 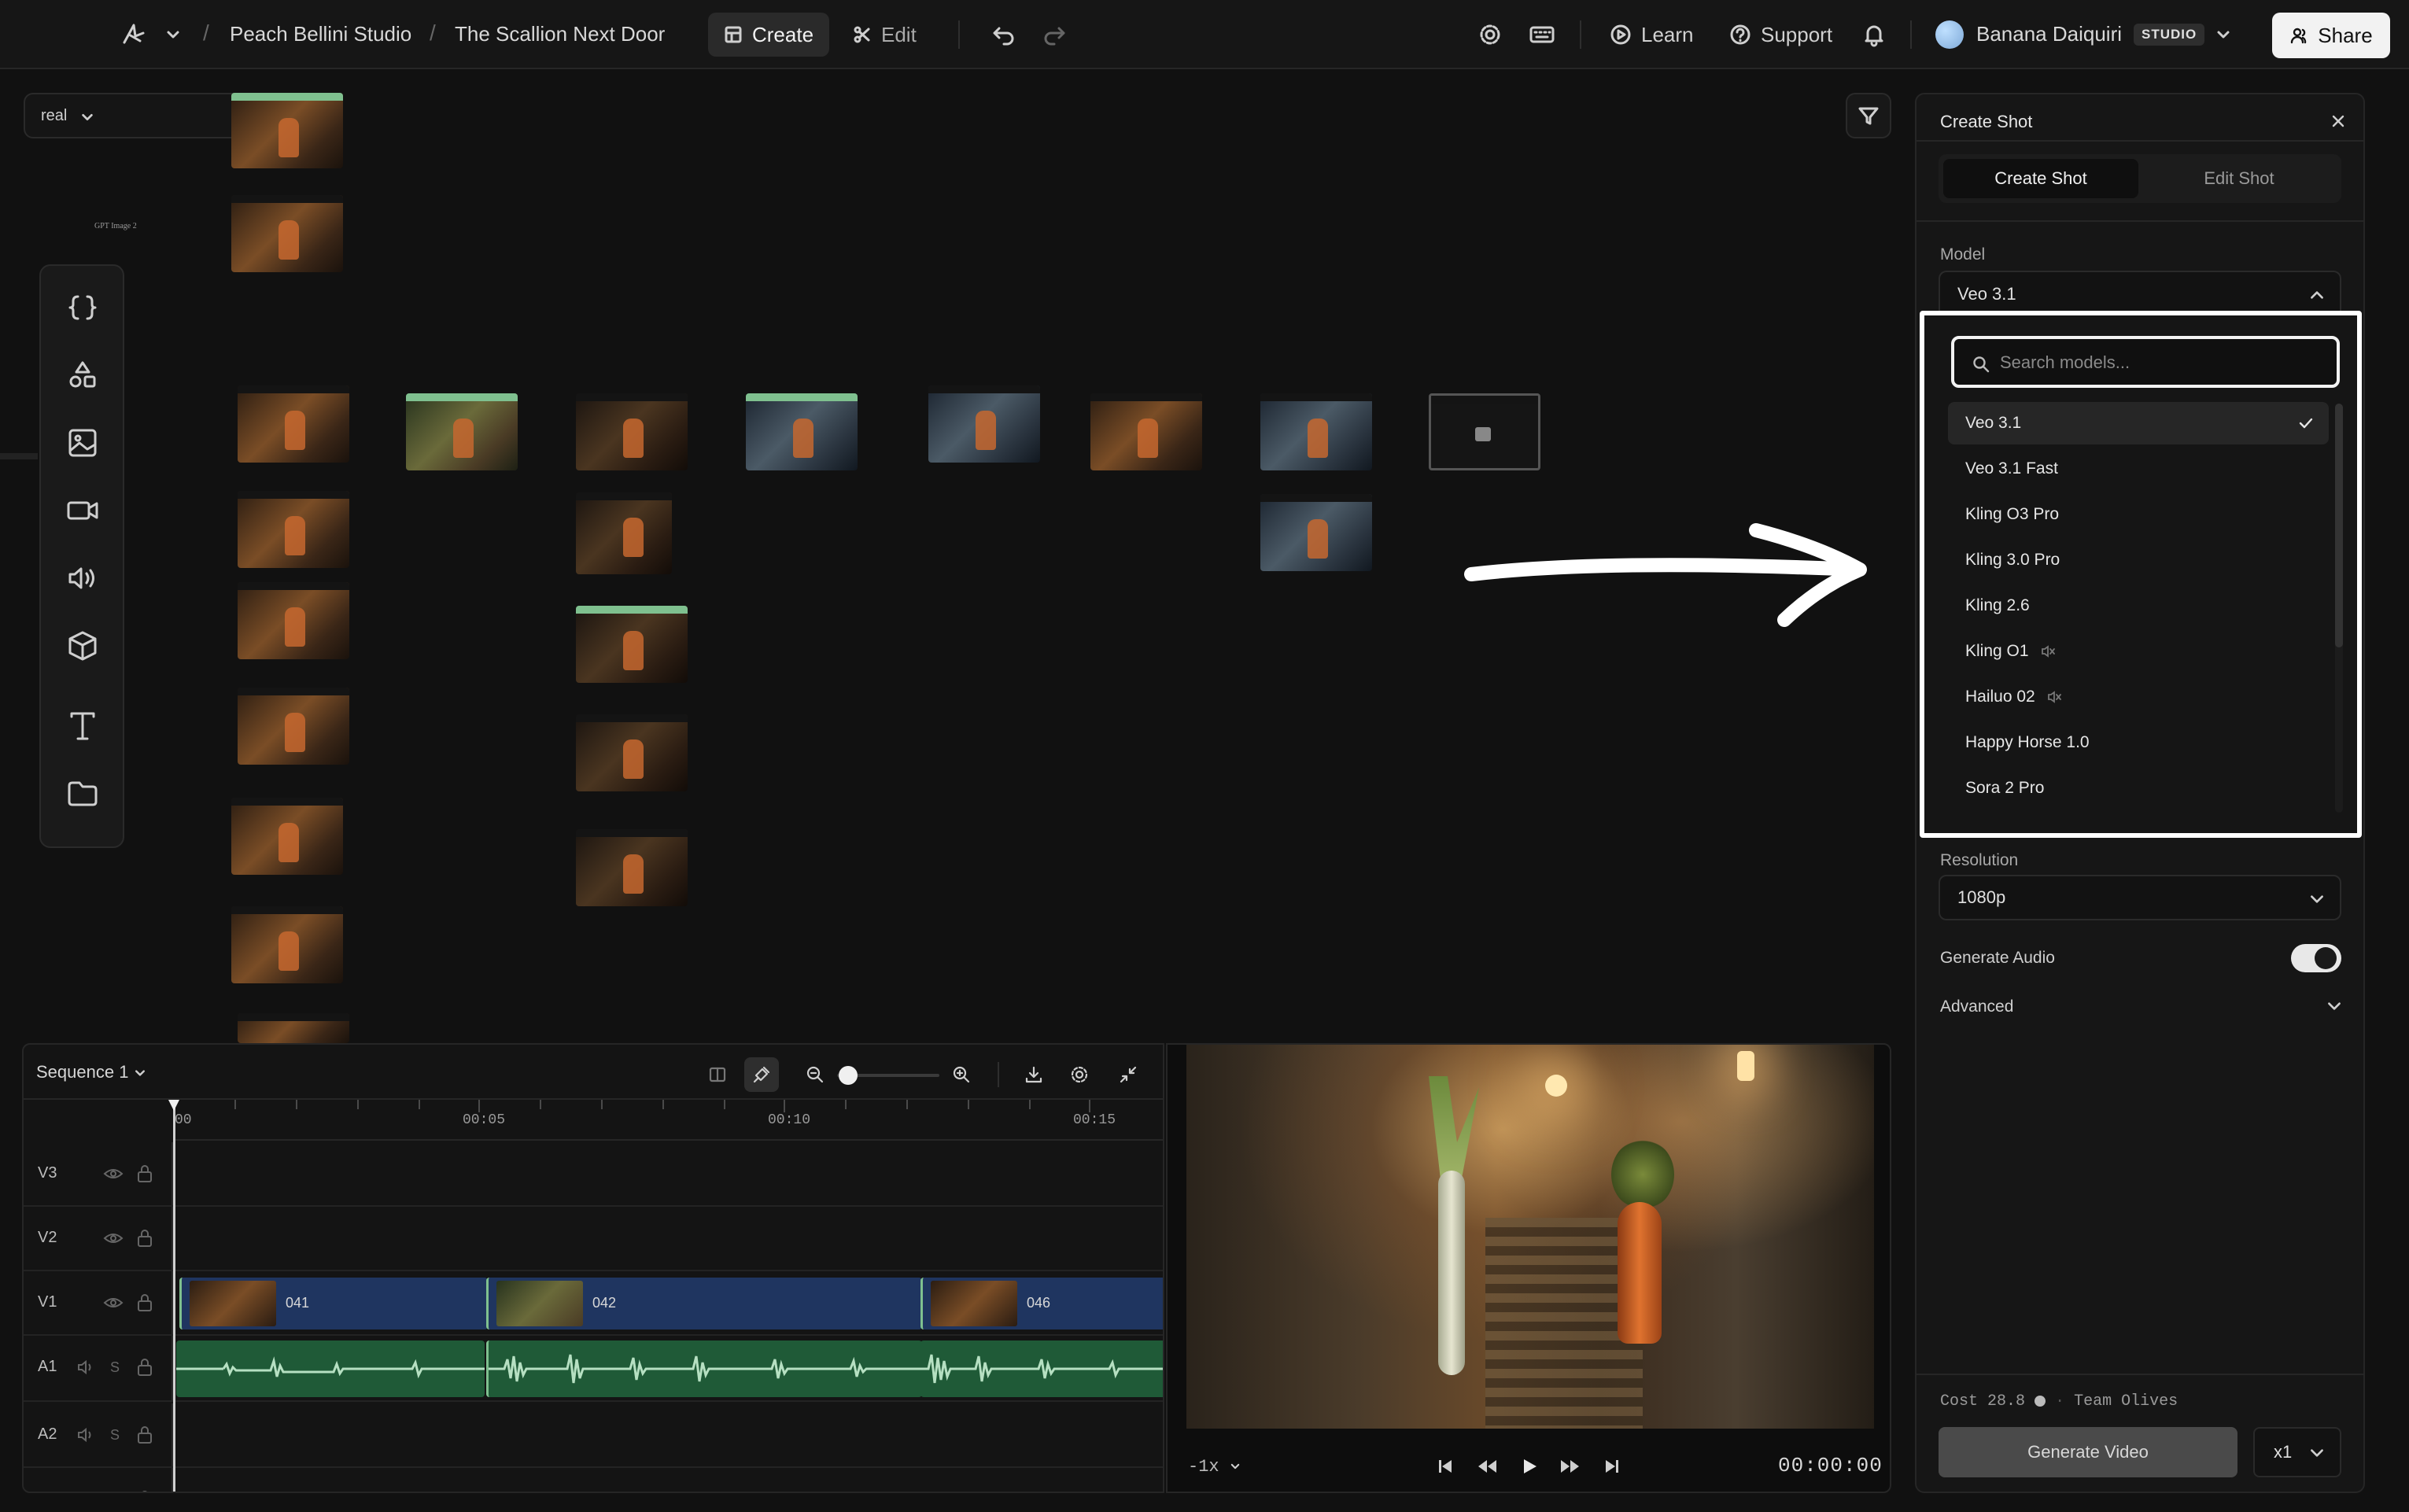 I want to click on time-ruler: 00 00:05 00:10 00:15, so click(x=668, y=1120).